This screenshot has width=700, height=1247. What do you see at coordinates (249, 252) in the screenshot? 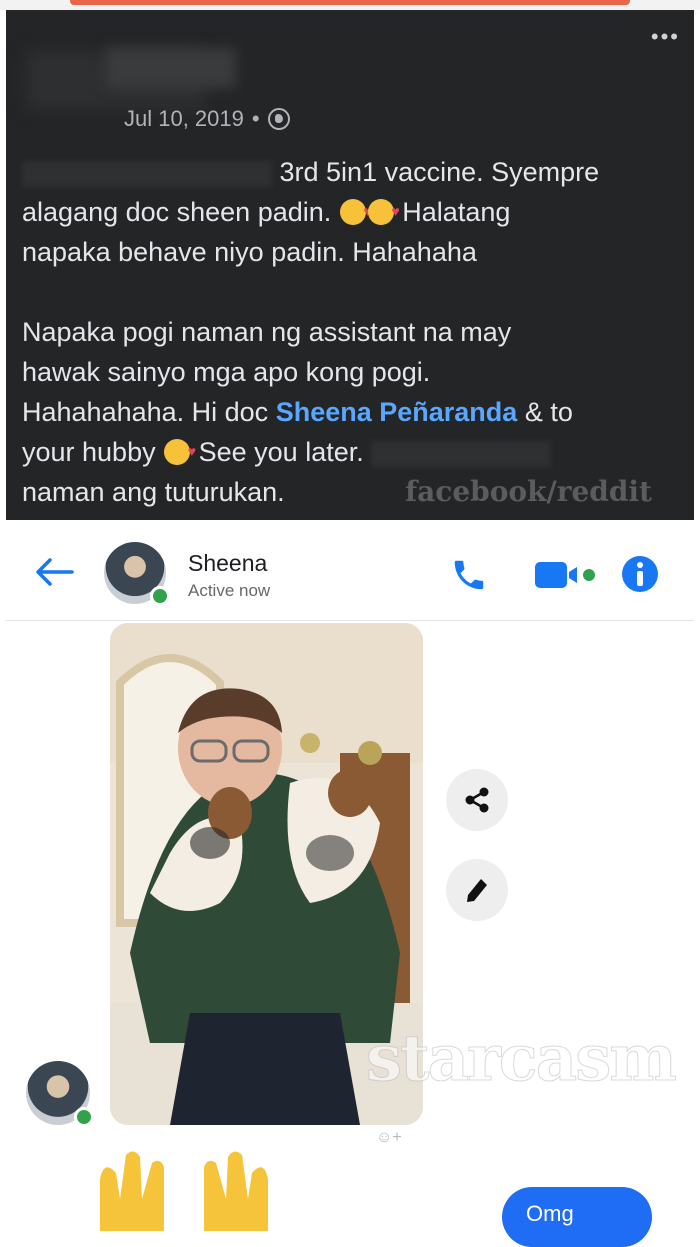
I see `post-line-3: napaka behave niyo padin. Hahahaha` at bounding box center [249, 252].